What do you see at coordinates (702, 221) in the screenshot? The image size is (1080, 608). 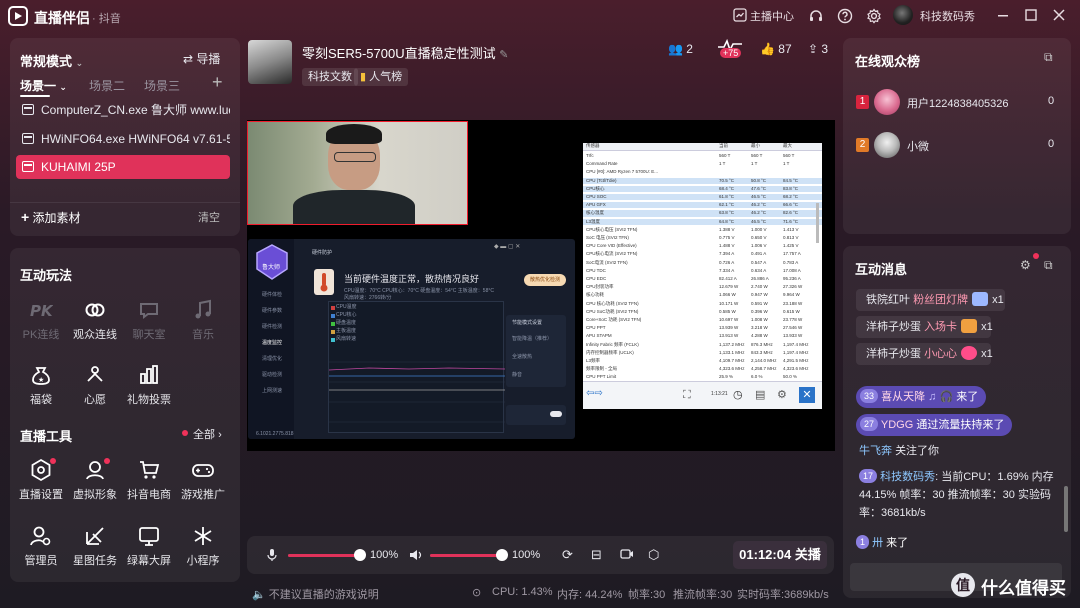 I see `hwinfo-row: L3温度 64.8 °C 46.5 °C 71.6 °C` at bounding box center [702, 221].